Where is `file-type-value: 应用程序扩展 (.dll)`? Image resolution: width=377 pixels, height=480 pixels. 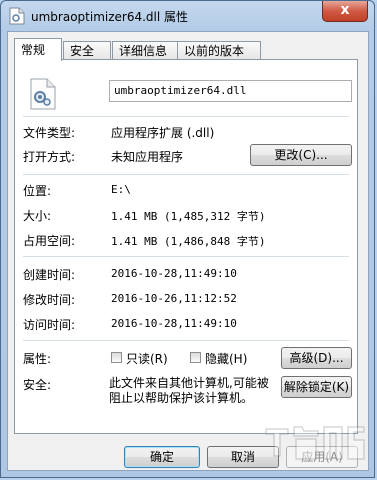
file-type-value: 应用程序扩展 (.dll) is located at coordinates (163, 133).